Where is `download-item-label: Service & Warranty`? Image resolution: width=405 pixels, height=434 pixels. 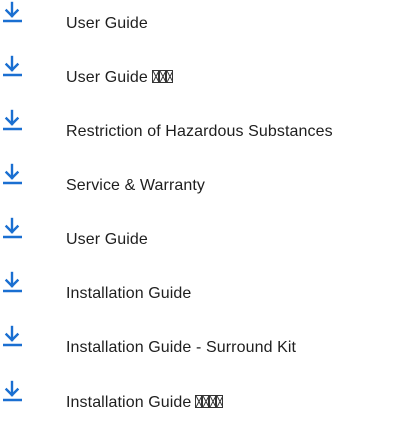
download-item-label: Service & Warranty is located at coordinates (135, 186).